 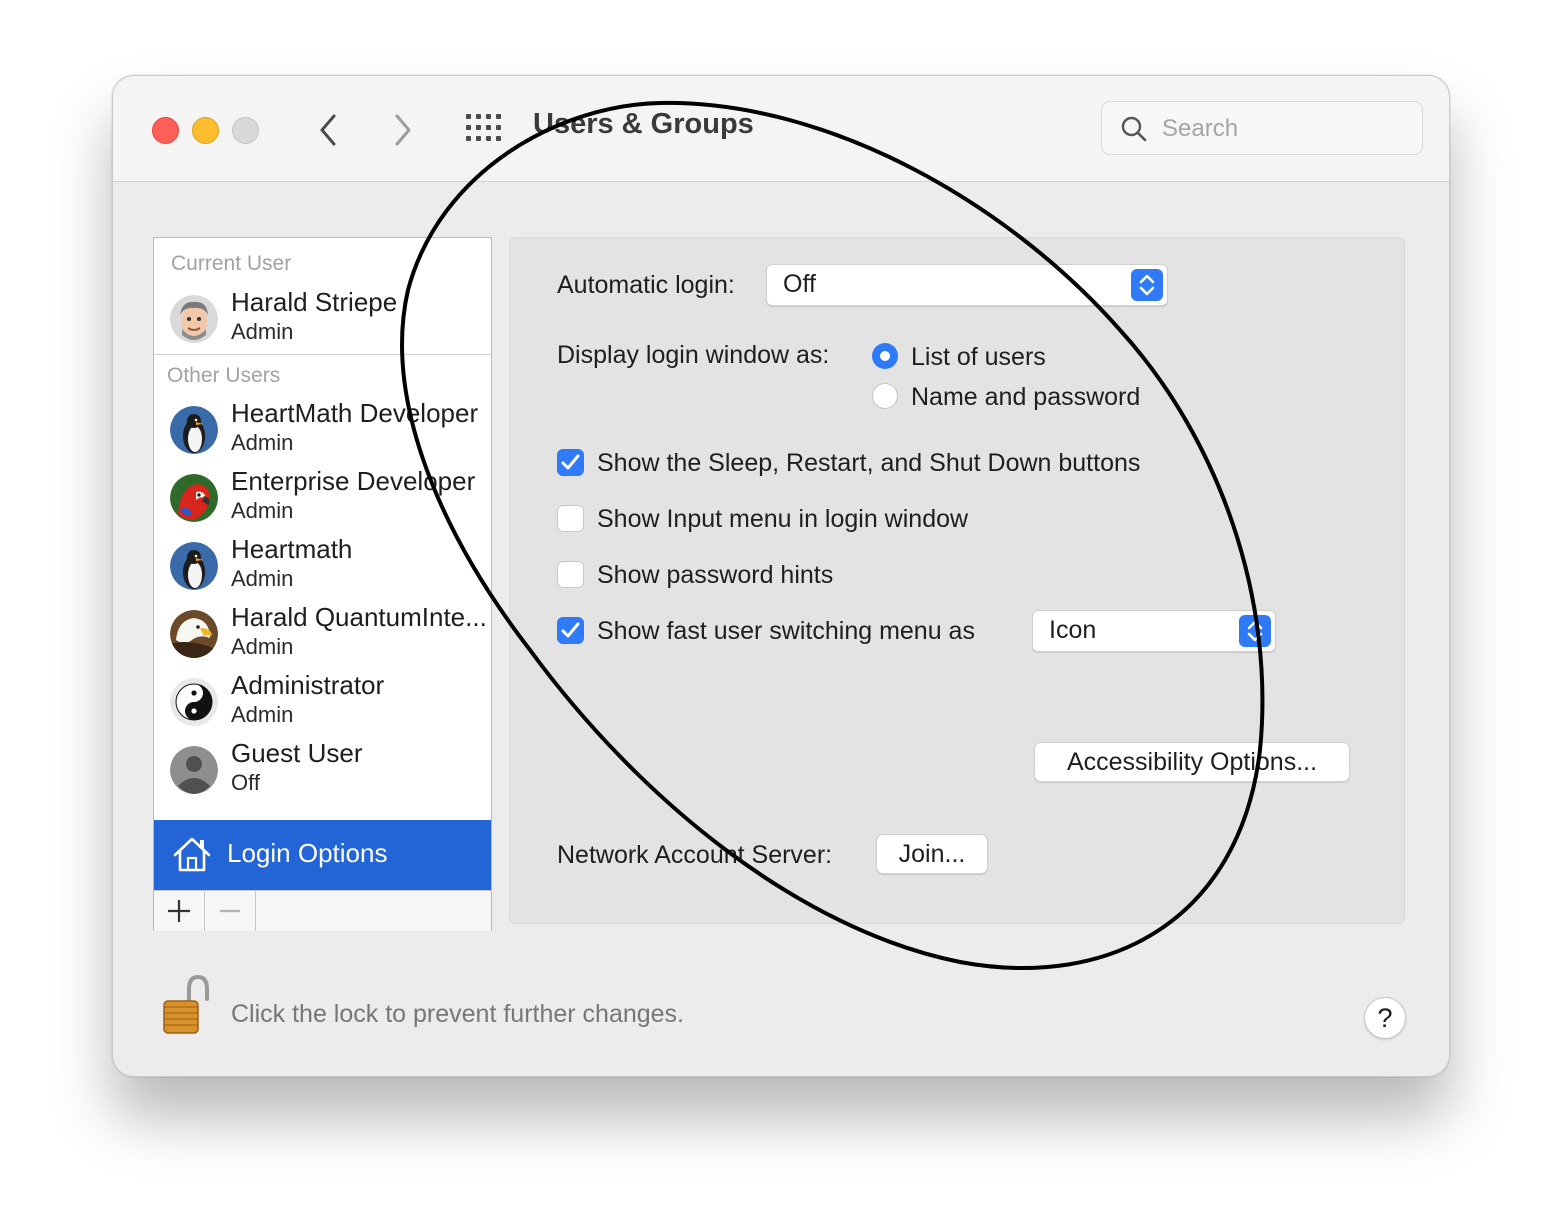 I want to click on user-name: Guest User, so click(x=297, y=753).